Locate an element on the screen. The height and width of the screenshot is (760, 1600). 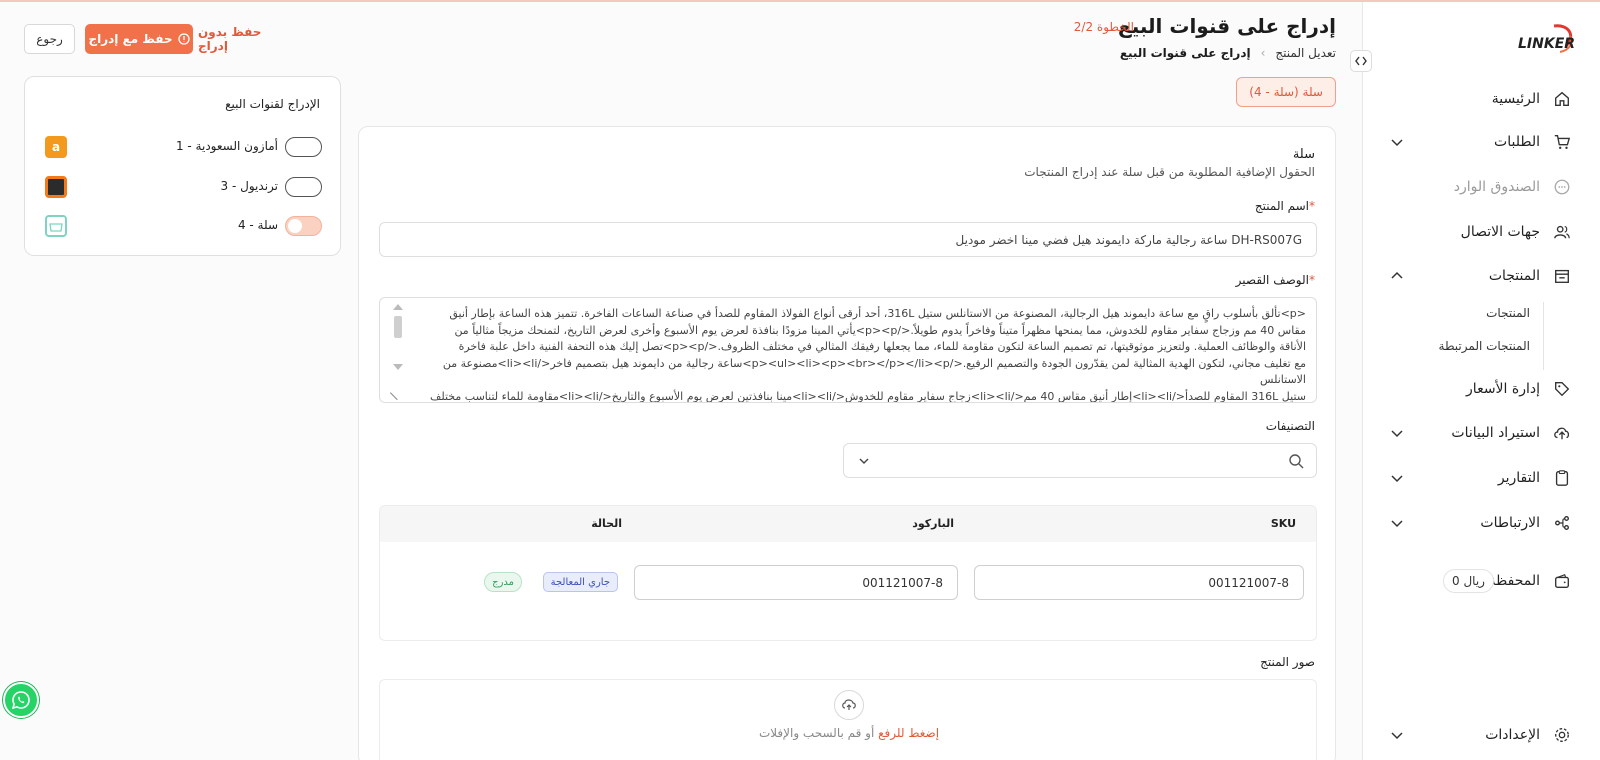
short-description-label: الوصف القصير* is located at coordinates (1275, 280).